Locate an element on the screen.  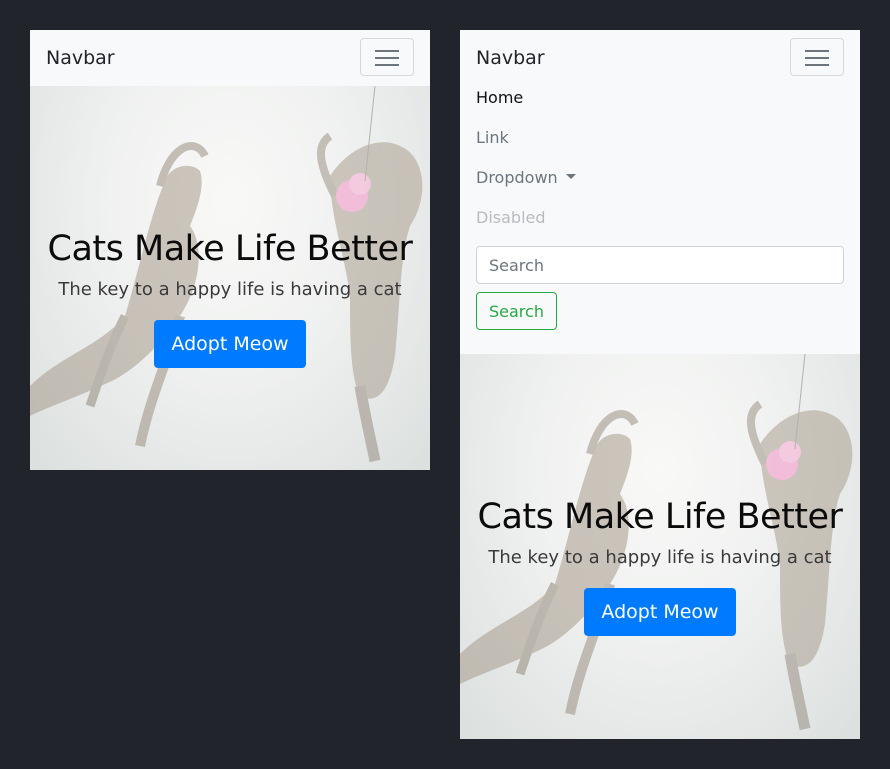
nav-link-disabled: Disabled is located at coordinates (511, 217).